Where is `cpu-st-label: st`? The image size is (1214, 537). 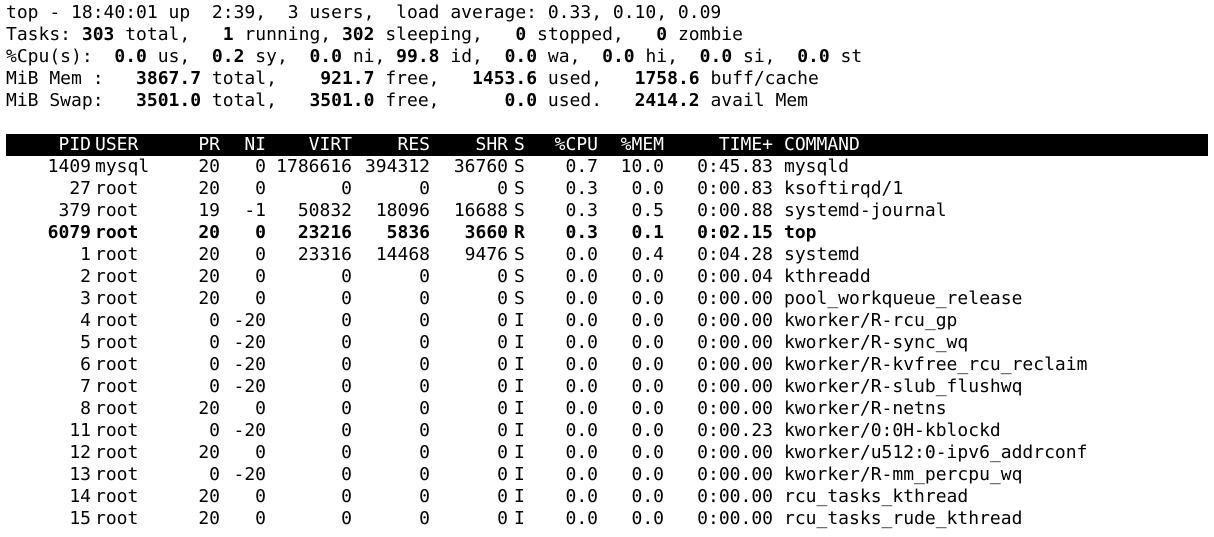 cpu-st-label: st is located at coordinates (846, 56).